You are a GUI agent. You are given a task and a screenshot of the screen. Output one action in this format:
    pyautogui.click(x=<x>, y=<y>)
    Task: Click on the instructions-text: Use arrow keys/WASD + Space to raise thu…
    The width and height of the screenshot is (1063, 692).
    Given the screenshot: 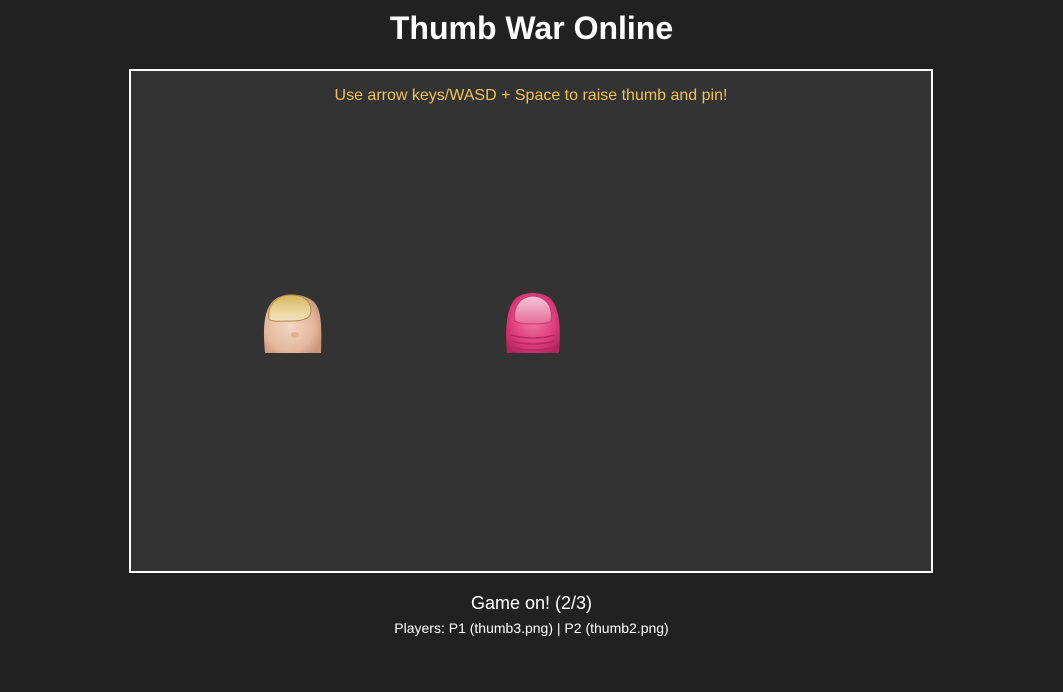 What is the action you would take?
    pyautogui.click(x=531, y=95)
    